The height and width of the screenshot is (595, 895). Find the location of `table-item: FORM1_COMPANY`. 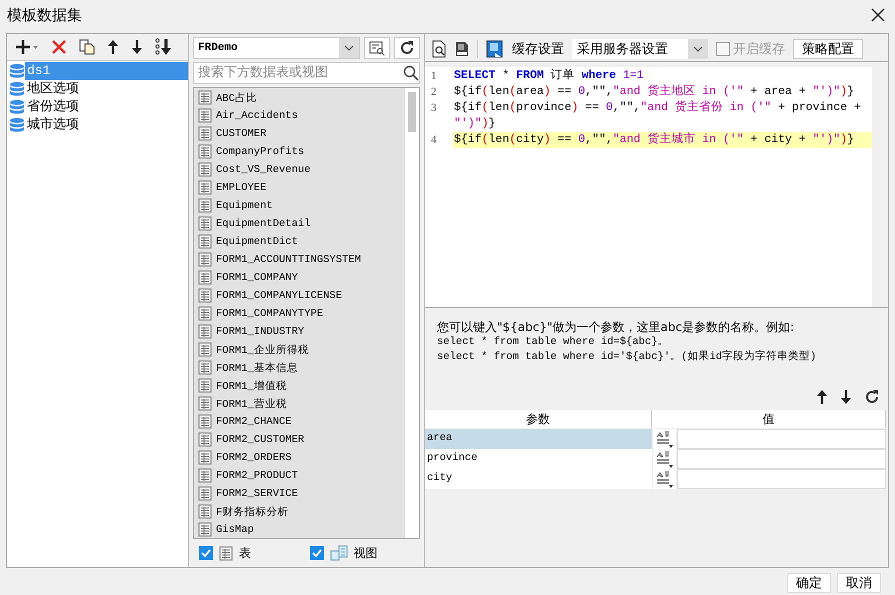

table-item: FORM1_COMPANY is located at coordinates (257, 278).